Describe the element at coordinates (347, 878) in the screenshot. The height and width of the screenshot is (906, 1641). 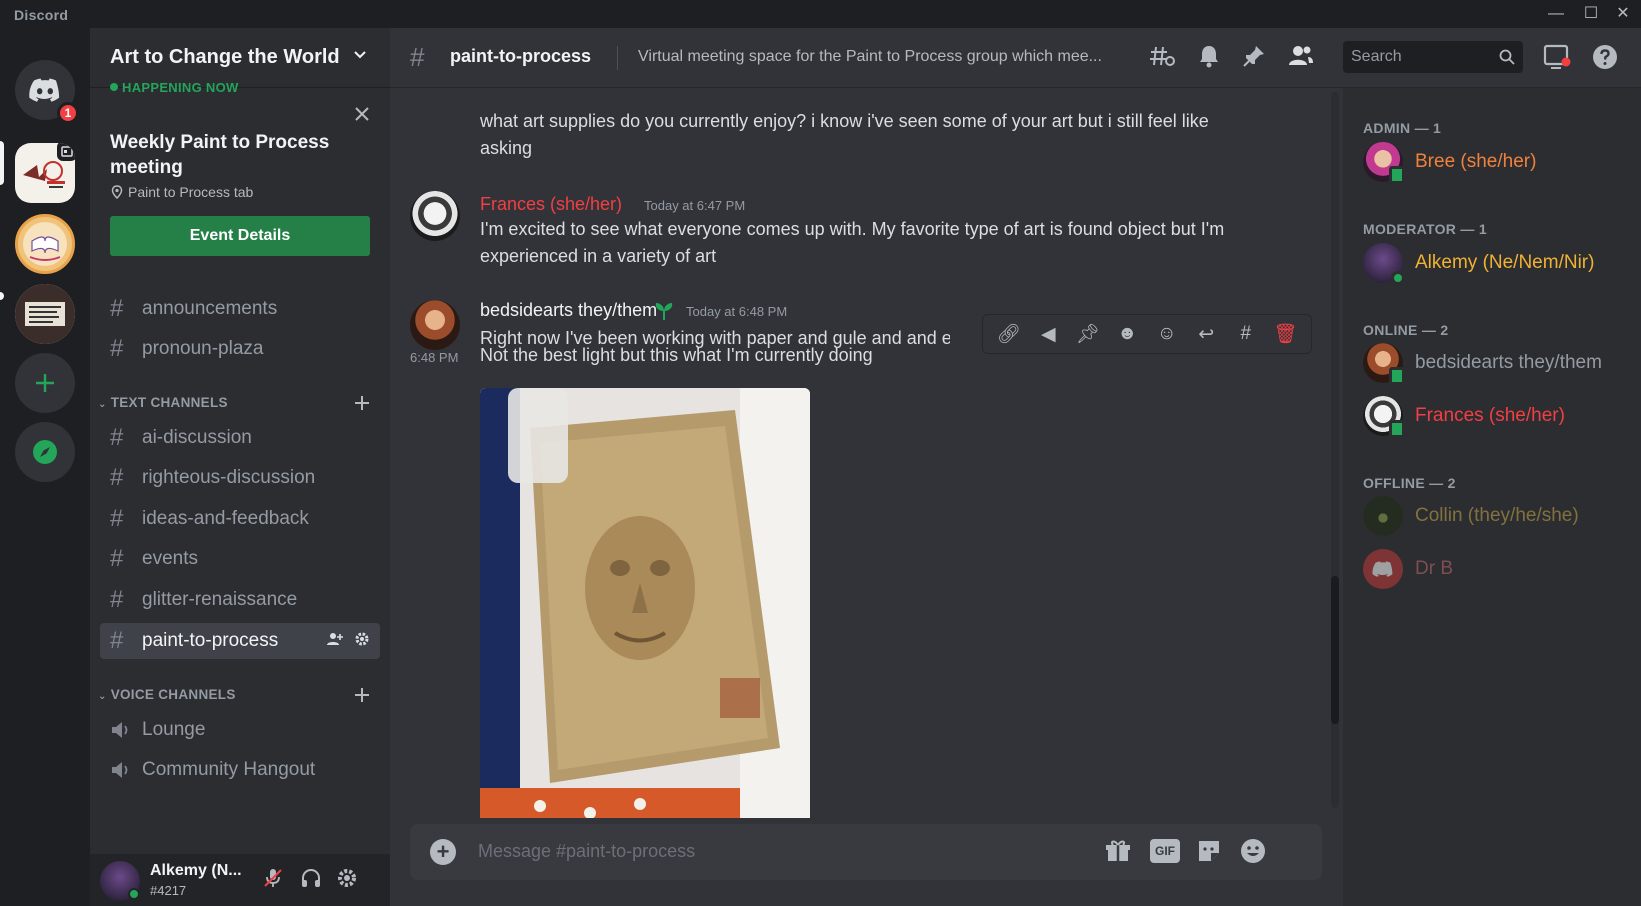
I see `user-settings-gear-icon` at that location.